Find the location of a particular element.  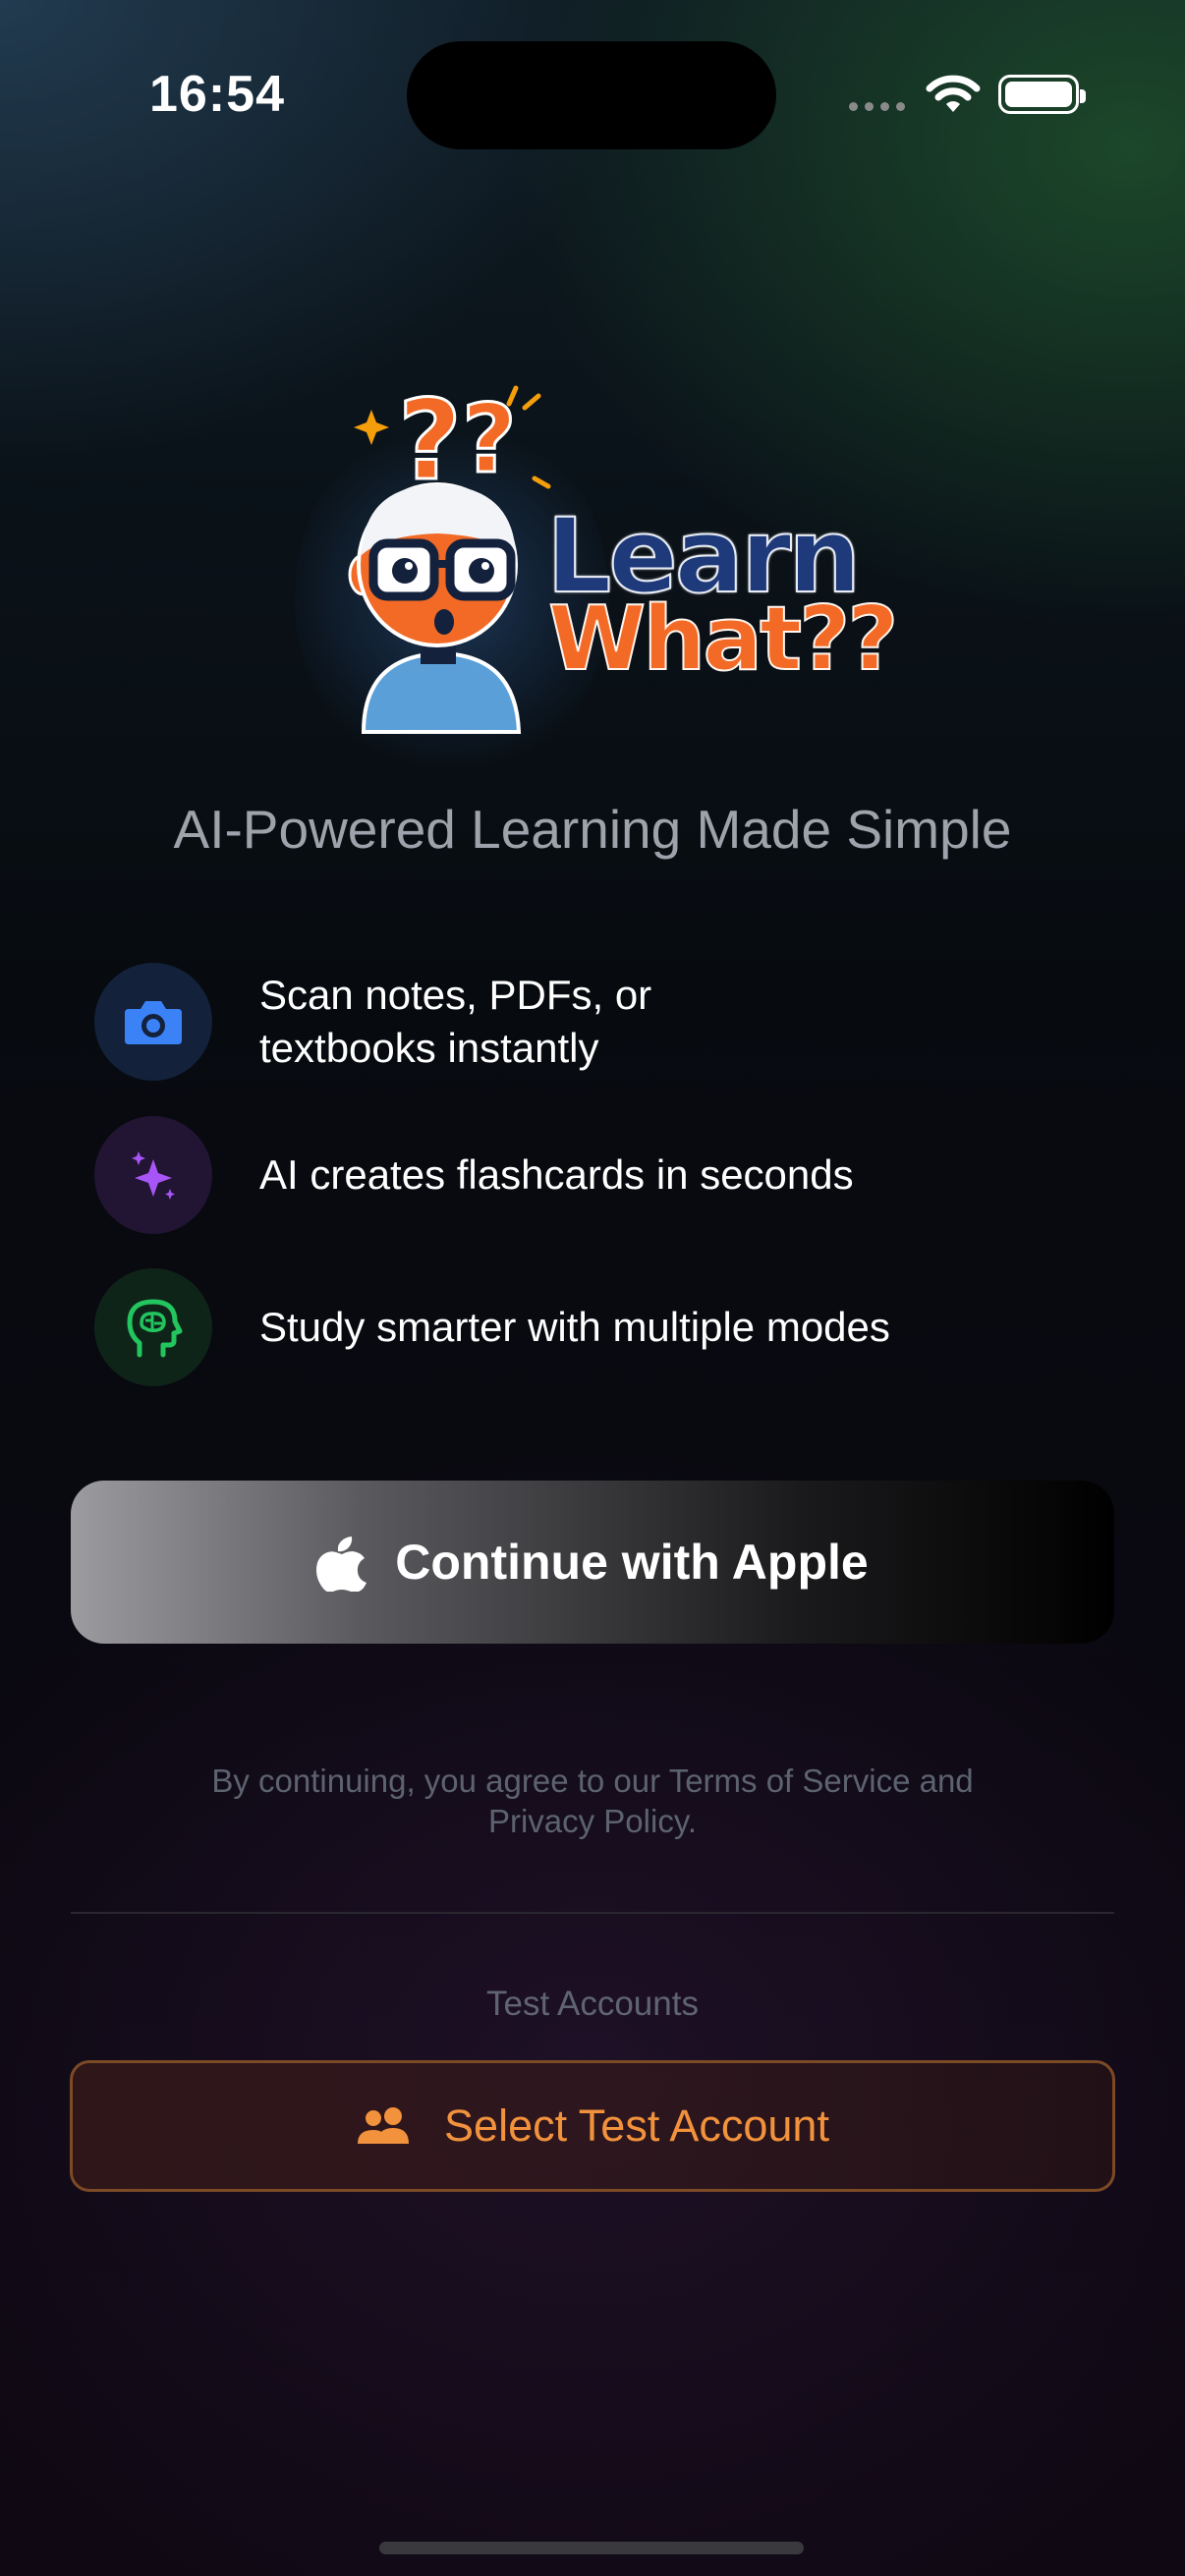

select-test-account-button: Select Test Account is located at coordinates (592, 2126).